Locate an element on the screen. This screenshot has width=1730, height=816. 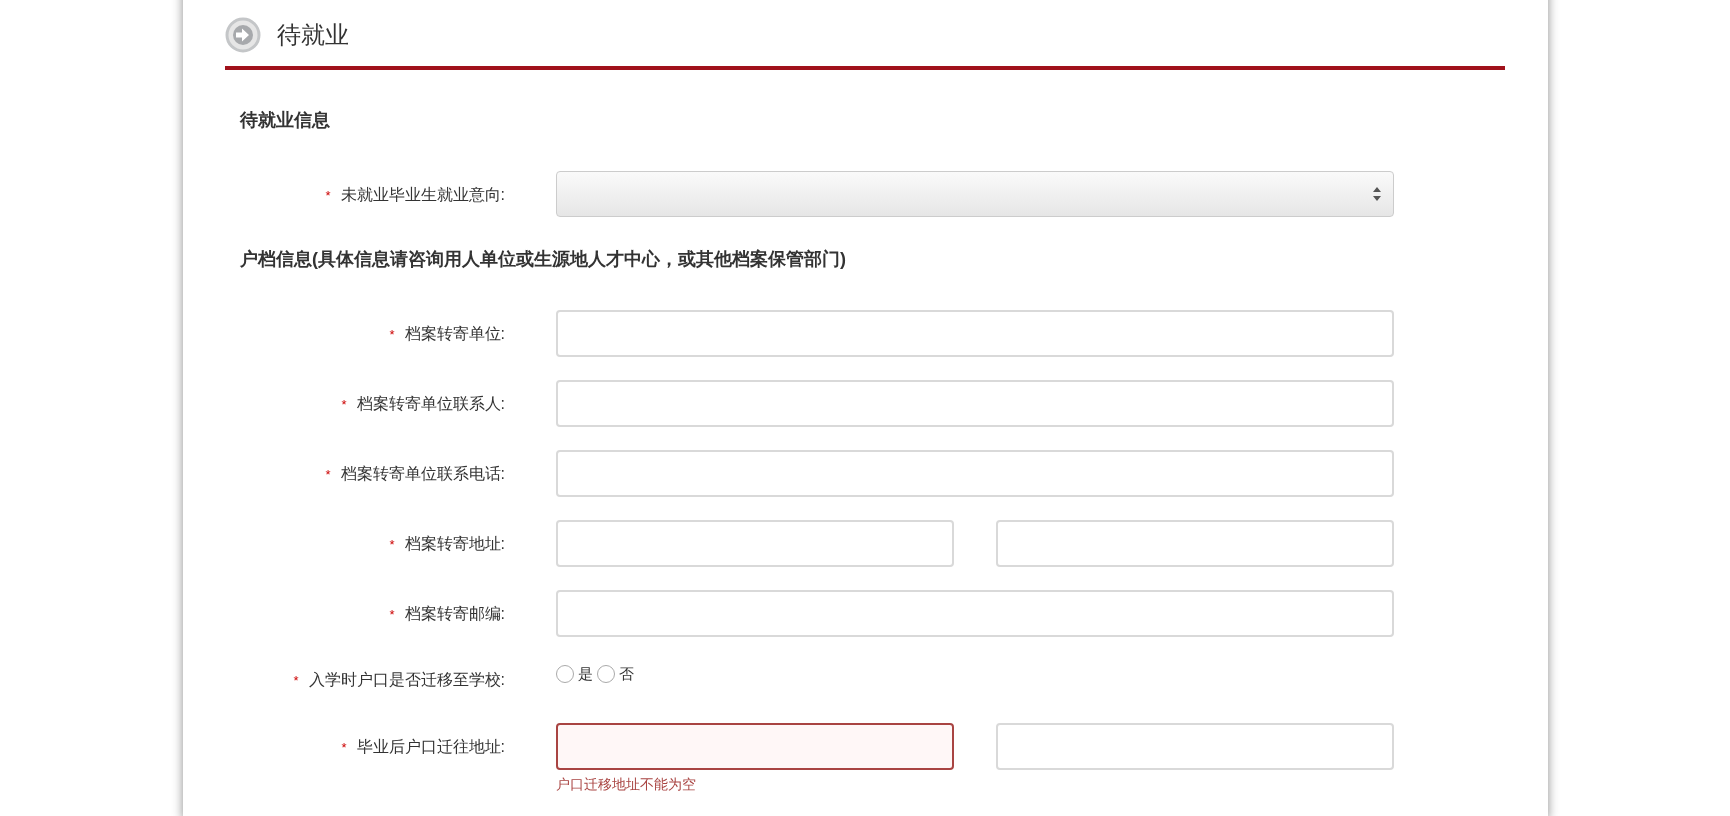
error-message: 户口迁移地址不能为空 is located at coordinates (626, 785).